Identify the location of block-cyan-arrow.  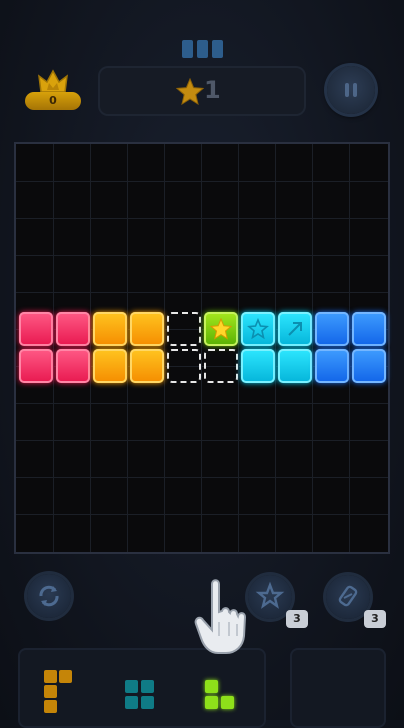
(295, 329).